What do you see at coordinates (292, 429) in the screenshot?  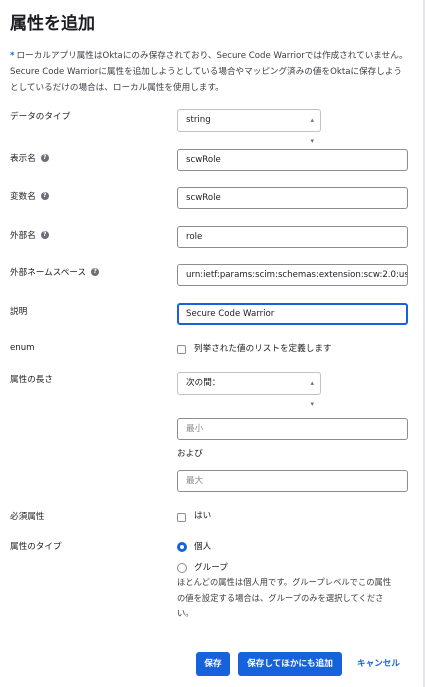 I see `length-min-input: 最小` at bounding box center [292, 429].